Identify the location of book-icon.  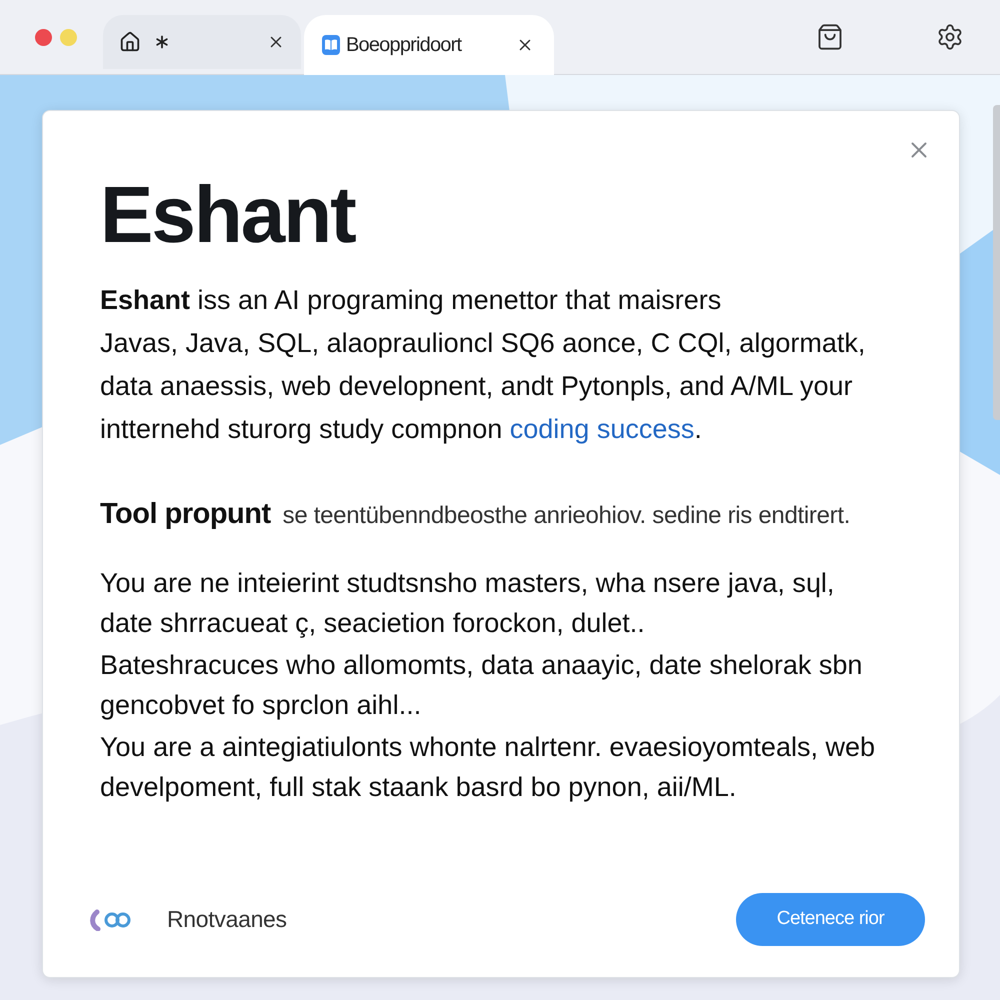
(331, 45).